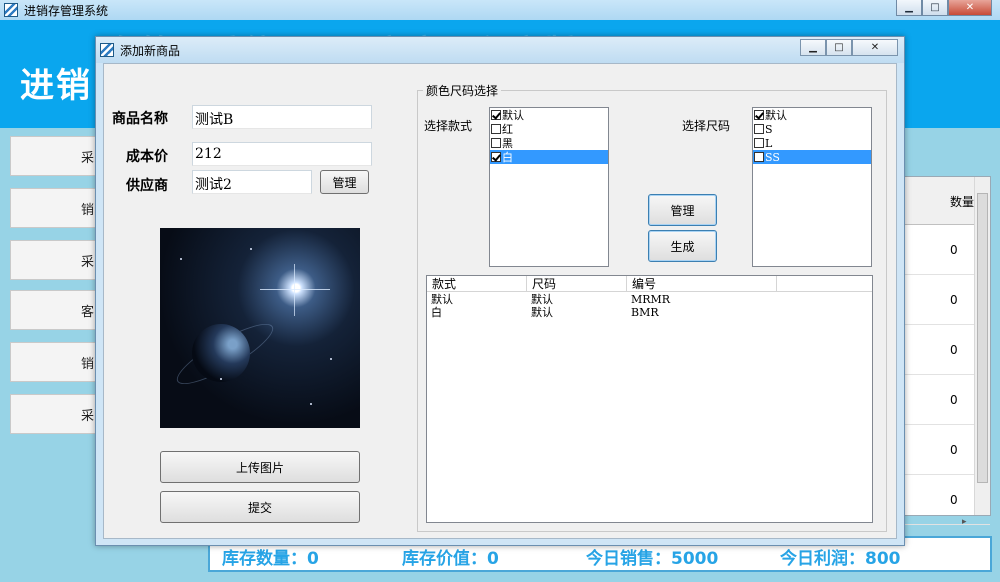  What do you see at coordinates (344, 182) in the screenshot?
I see `manage-supplier-button: 管理` at bounding box center [344, 182].